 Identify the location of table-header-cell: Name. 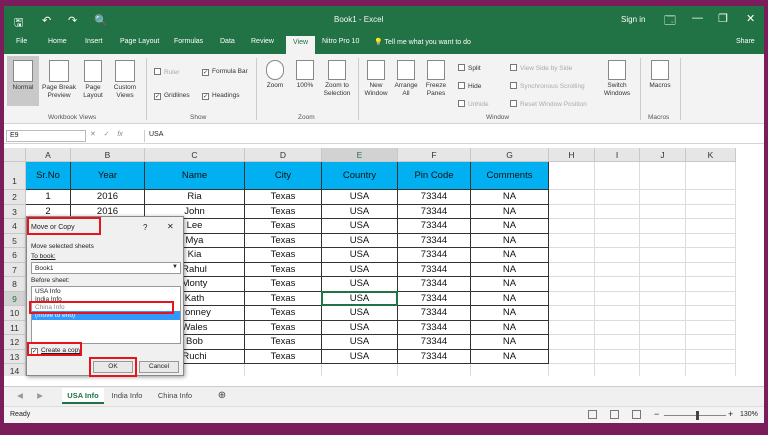
(195, 176).